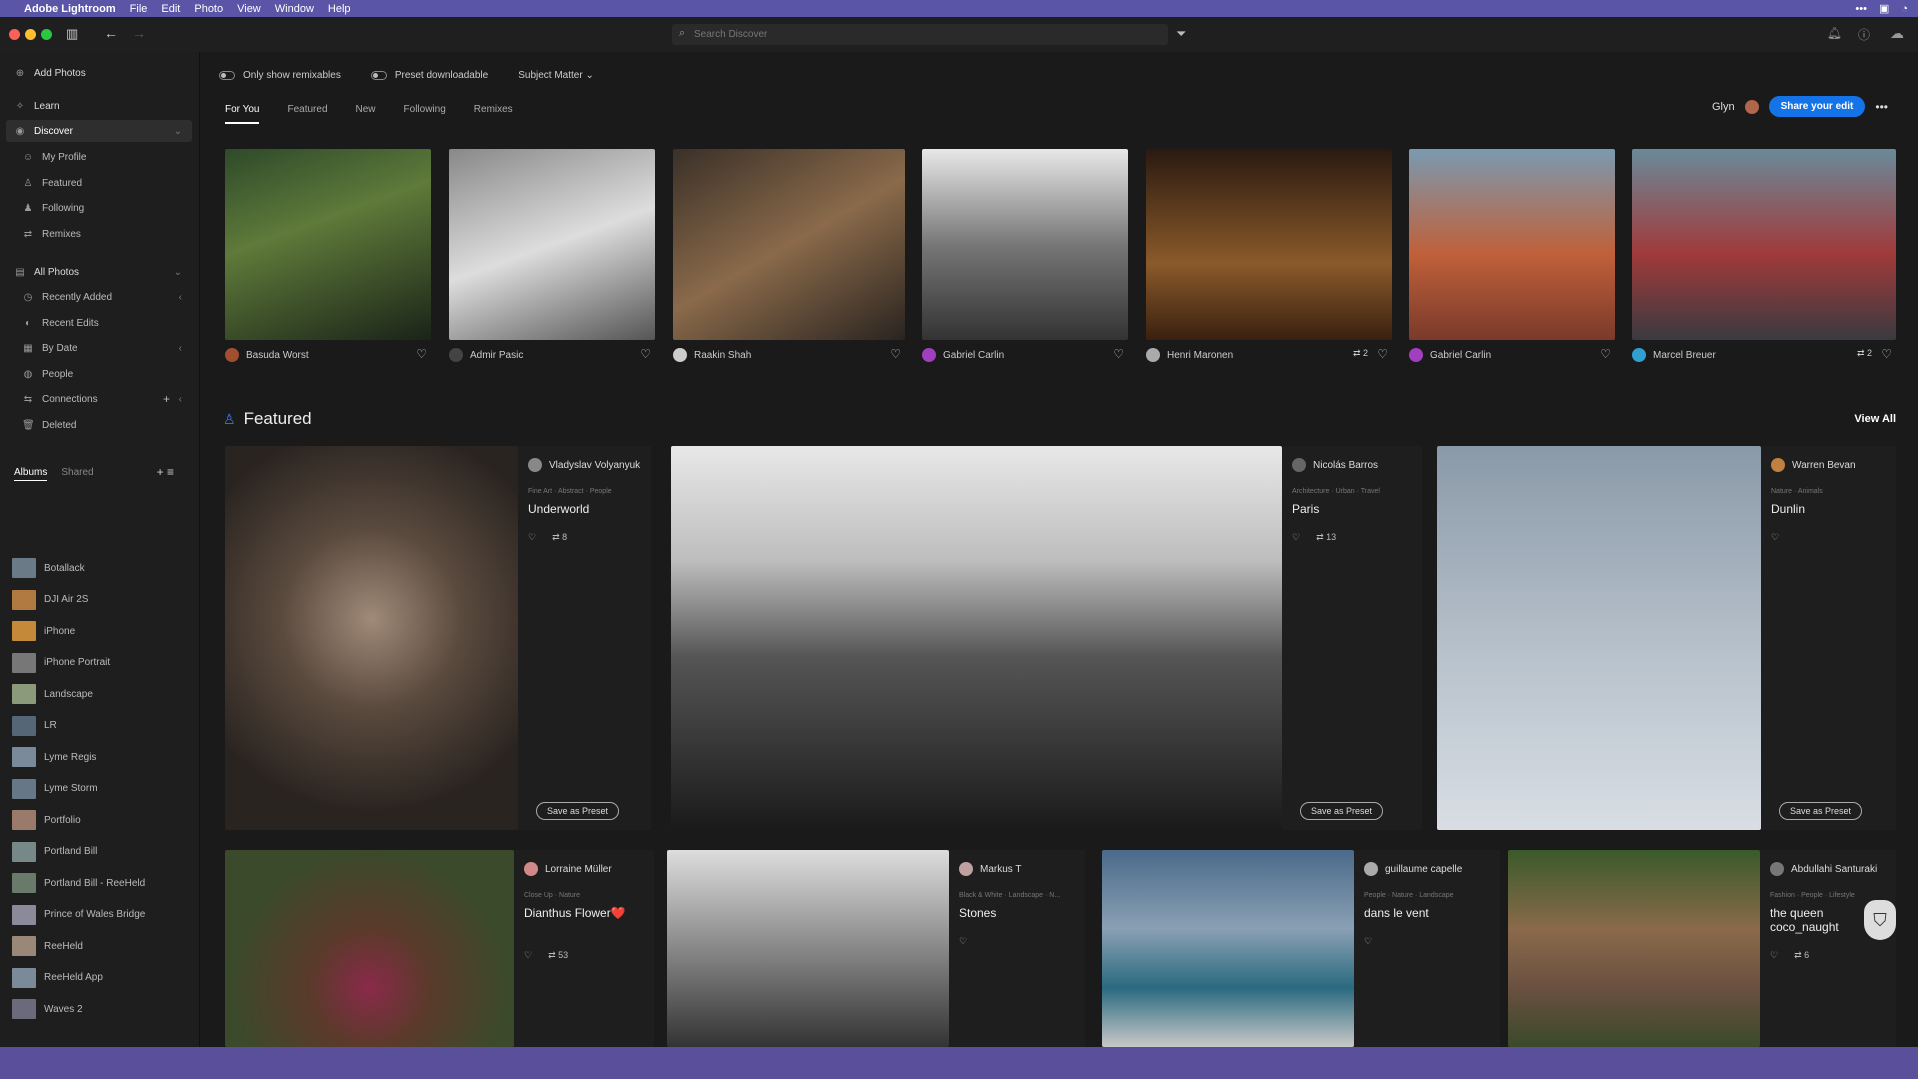 This screenshot has height=1079, width=1918. What do you see at coordinates (1360, 353) in the screenshot?
I see `remix-count: ⇄ 2` at bounding box center [1360, 353].